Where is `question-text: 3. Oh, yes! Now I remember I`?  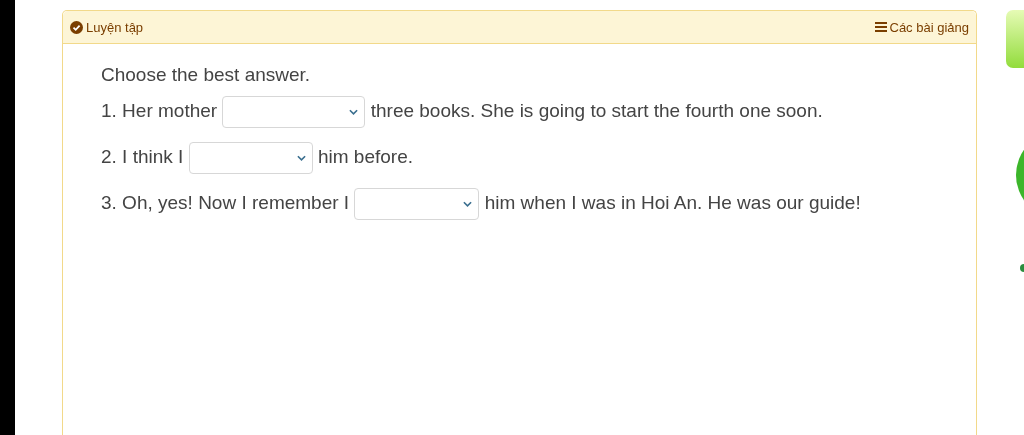 question-text: 3. Oh, yes! Now I remember I is located at coordinates (225, 202).